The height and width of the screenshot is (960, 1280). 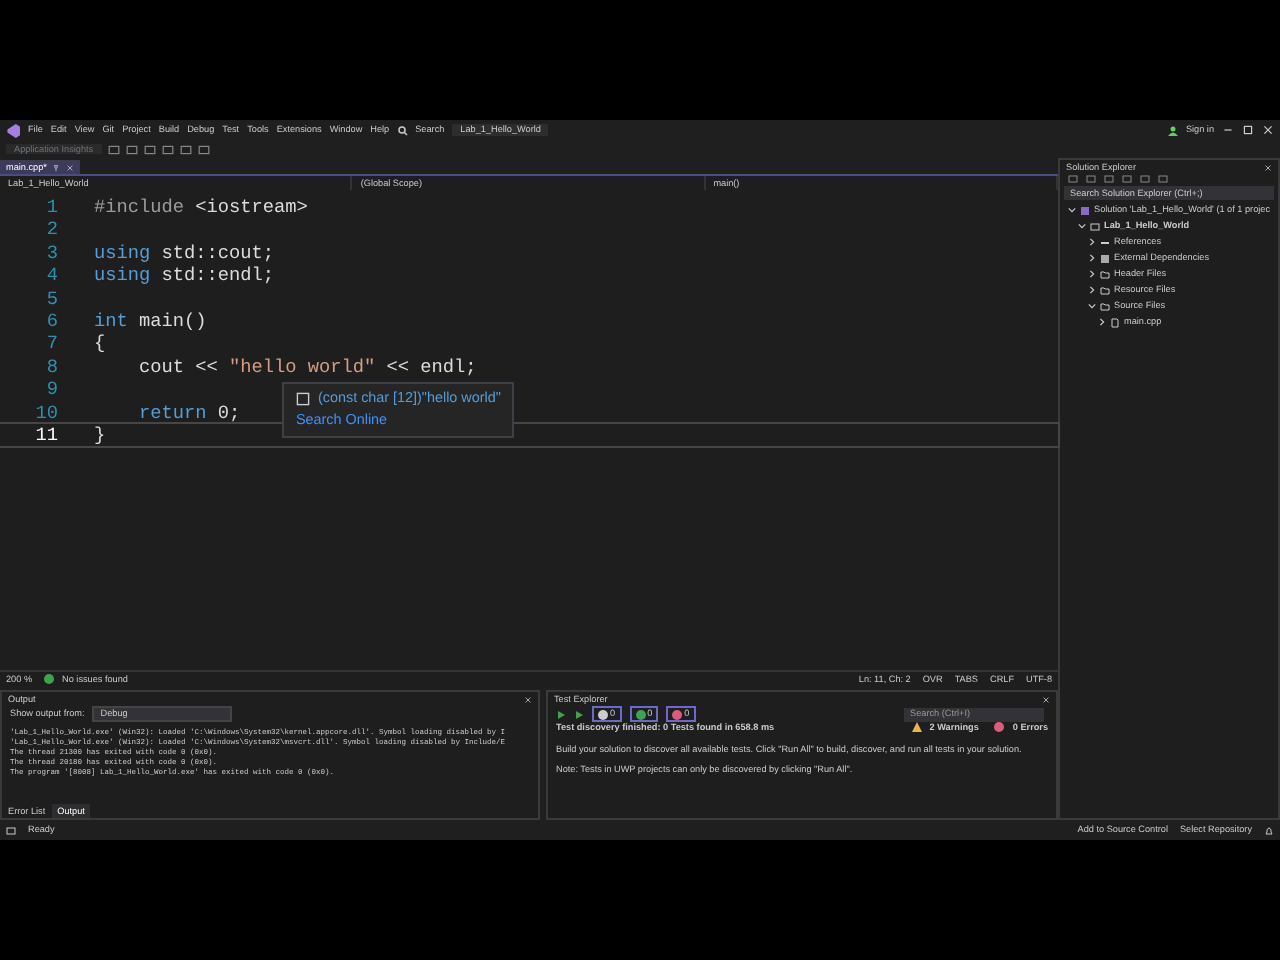 I want to click on dependencies-icon, so click(x=1105, y=258).